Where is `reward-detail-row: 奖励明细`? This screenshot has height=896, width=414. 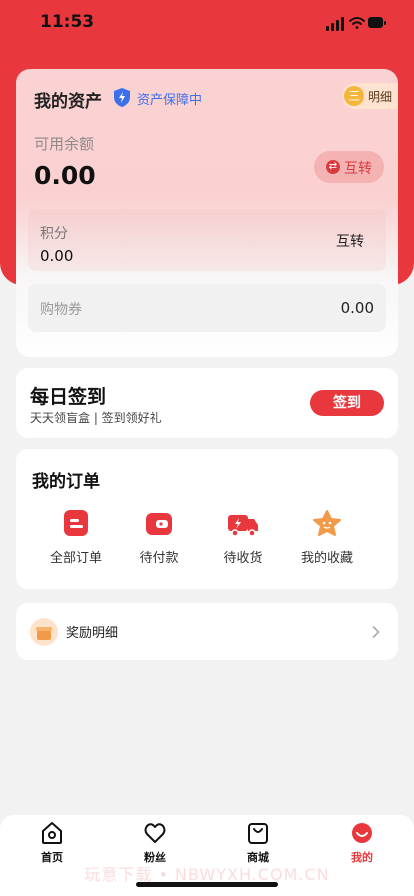 reward-detail-row: 奖励明细 is located at coordinates (207, 631).